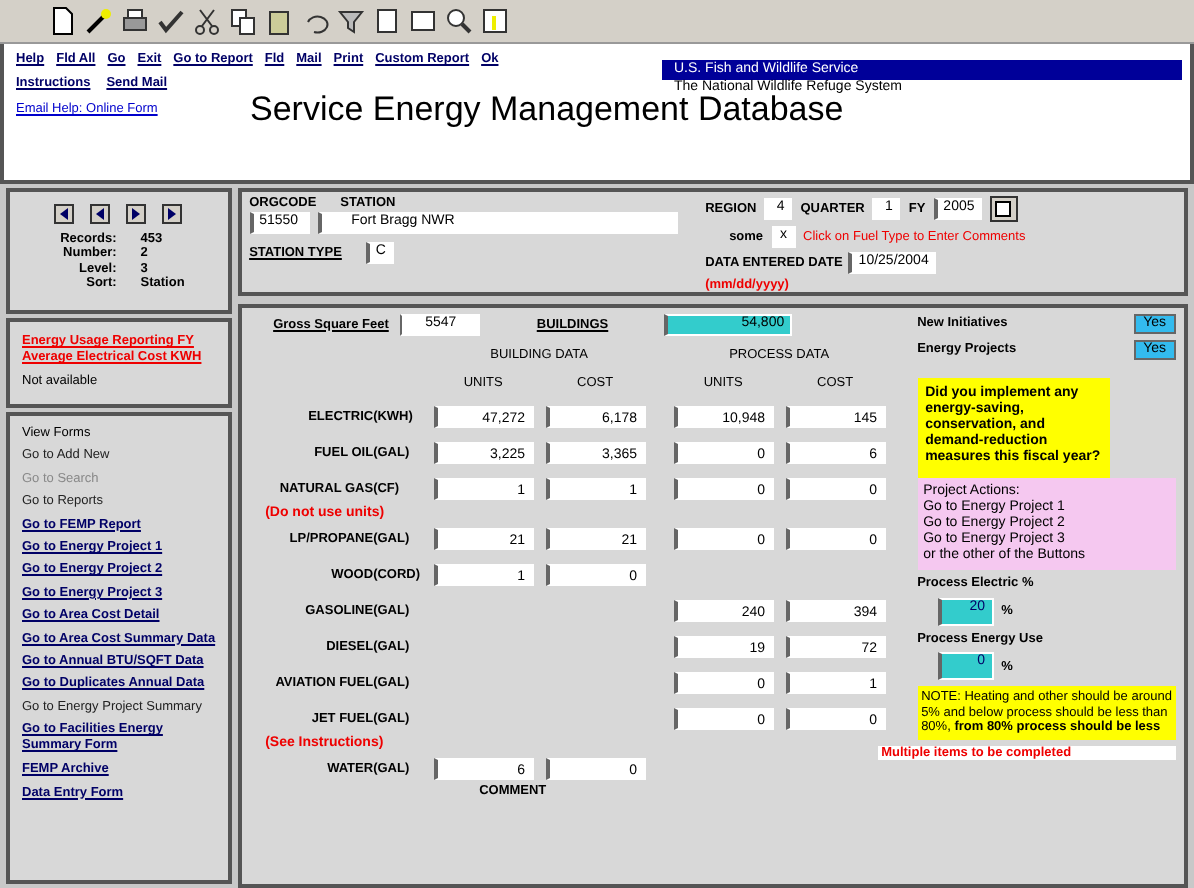 The image size is (1194, 888). What do you see at coordinates (459, 21) in the screenshot?
I see `find-icon` at bounding box center [459, 21].